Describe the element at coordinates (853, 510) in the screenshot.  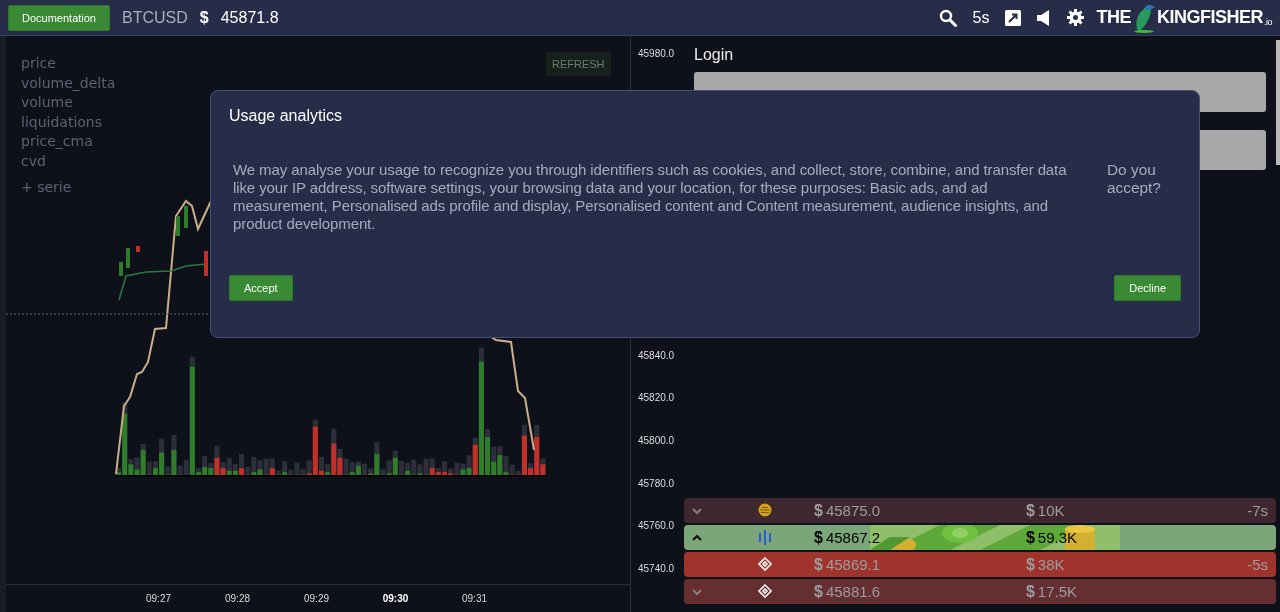
I see `trade-price: 45875.0` at that location.